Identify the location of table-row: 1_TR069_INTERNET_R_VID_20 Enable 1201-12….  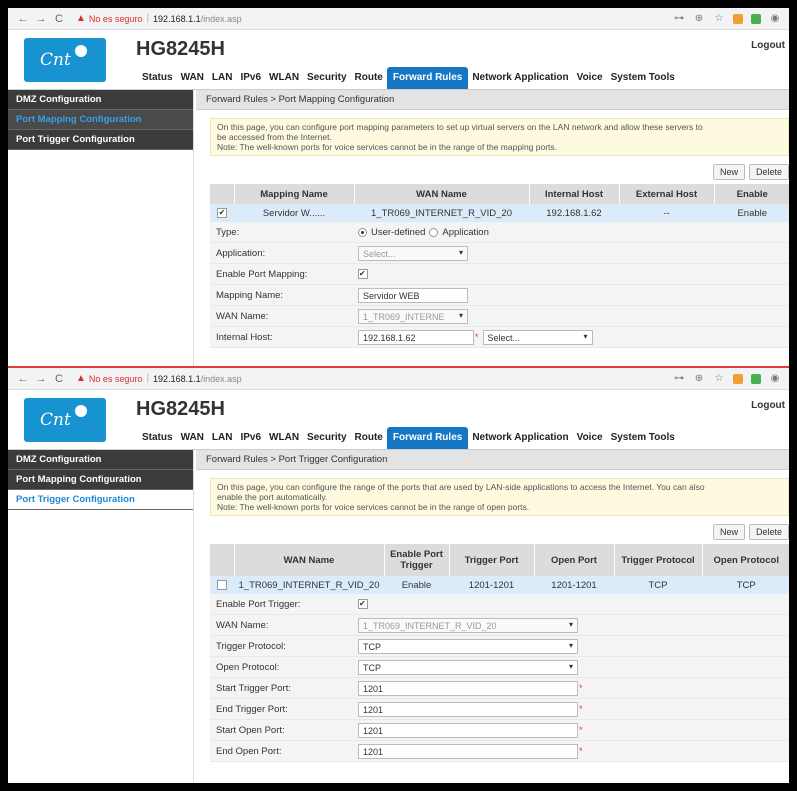
(499, 585).